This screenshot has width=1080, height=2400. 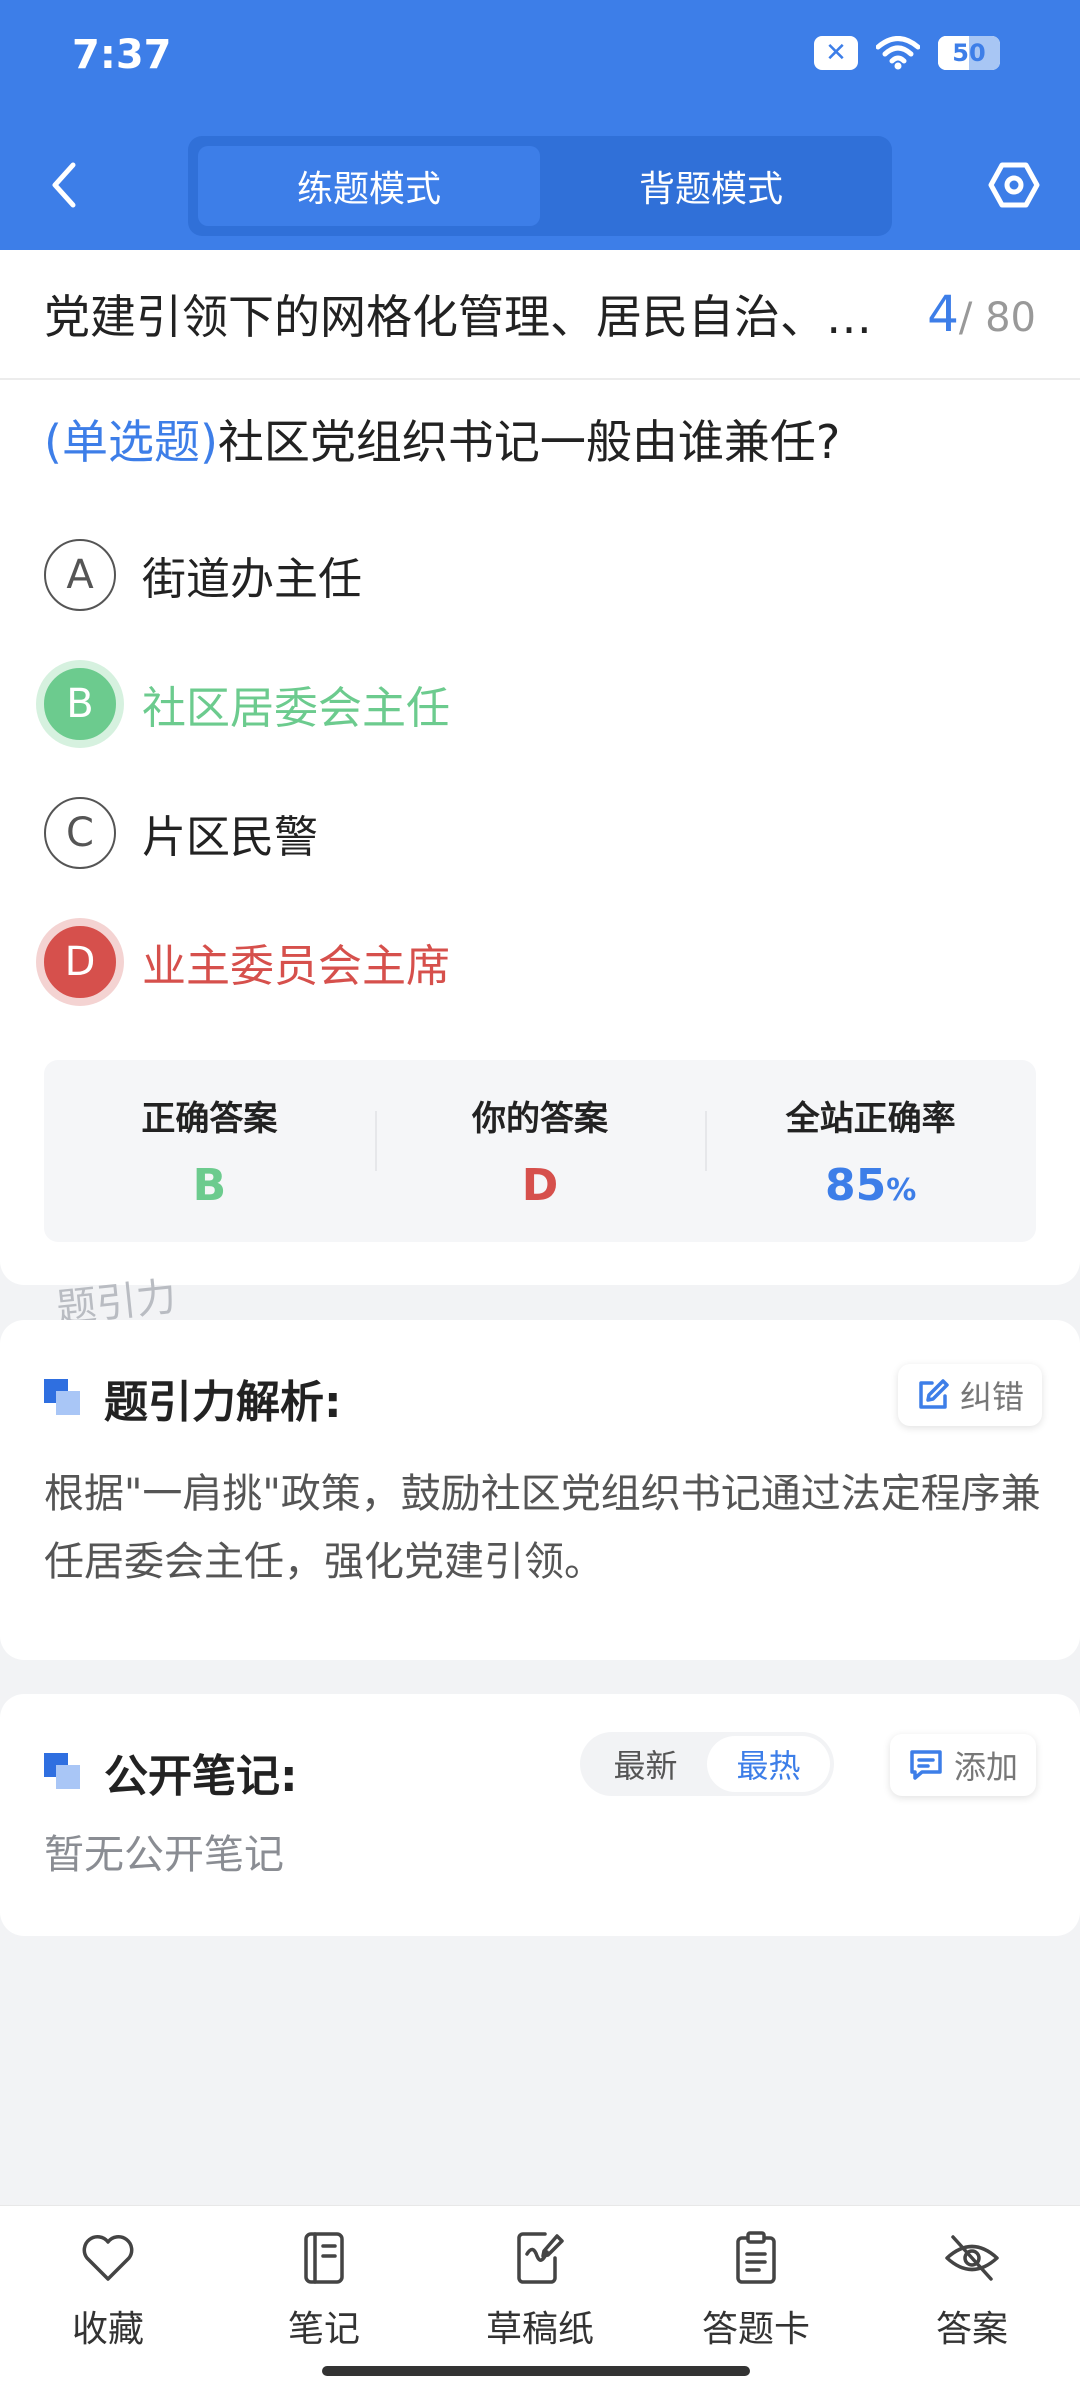 I want to click on battery-level: 50, so click(x=969, y=53).